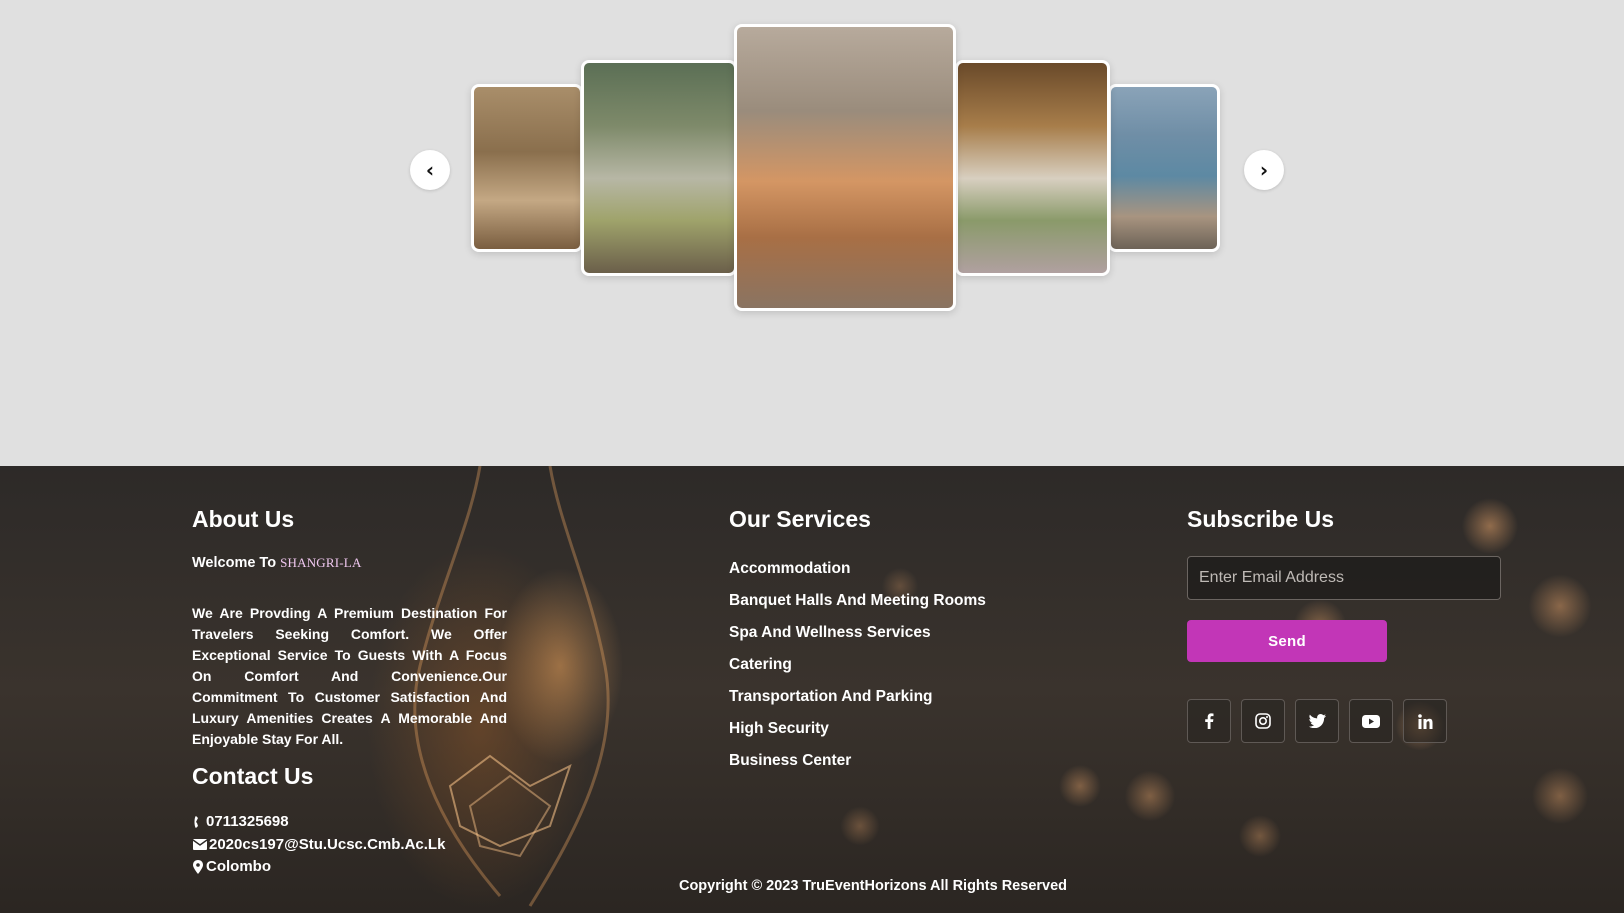 The image size is (1624, 913). I want to click on carousel-slide-lobby, so click(527, 168).